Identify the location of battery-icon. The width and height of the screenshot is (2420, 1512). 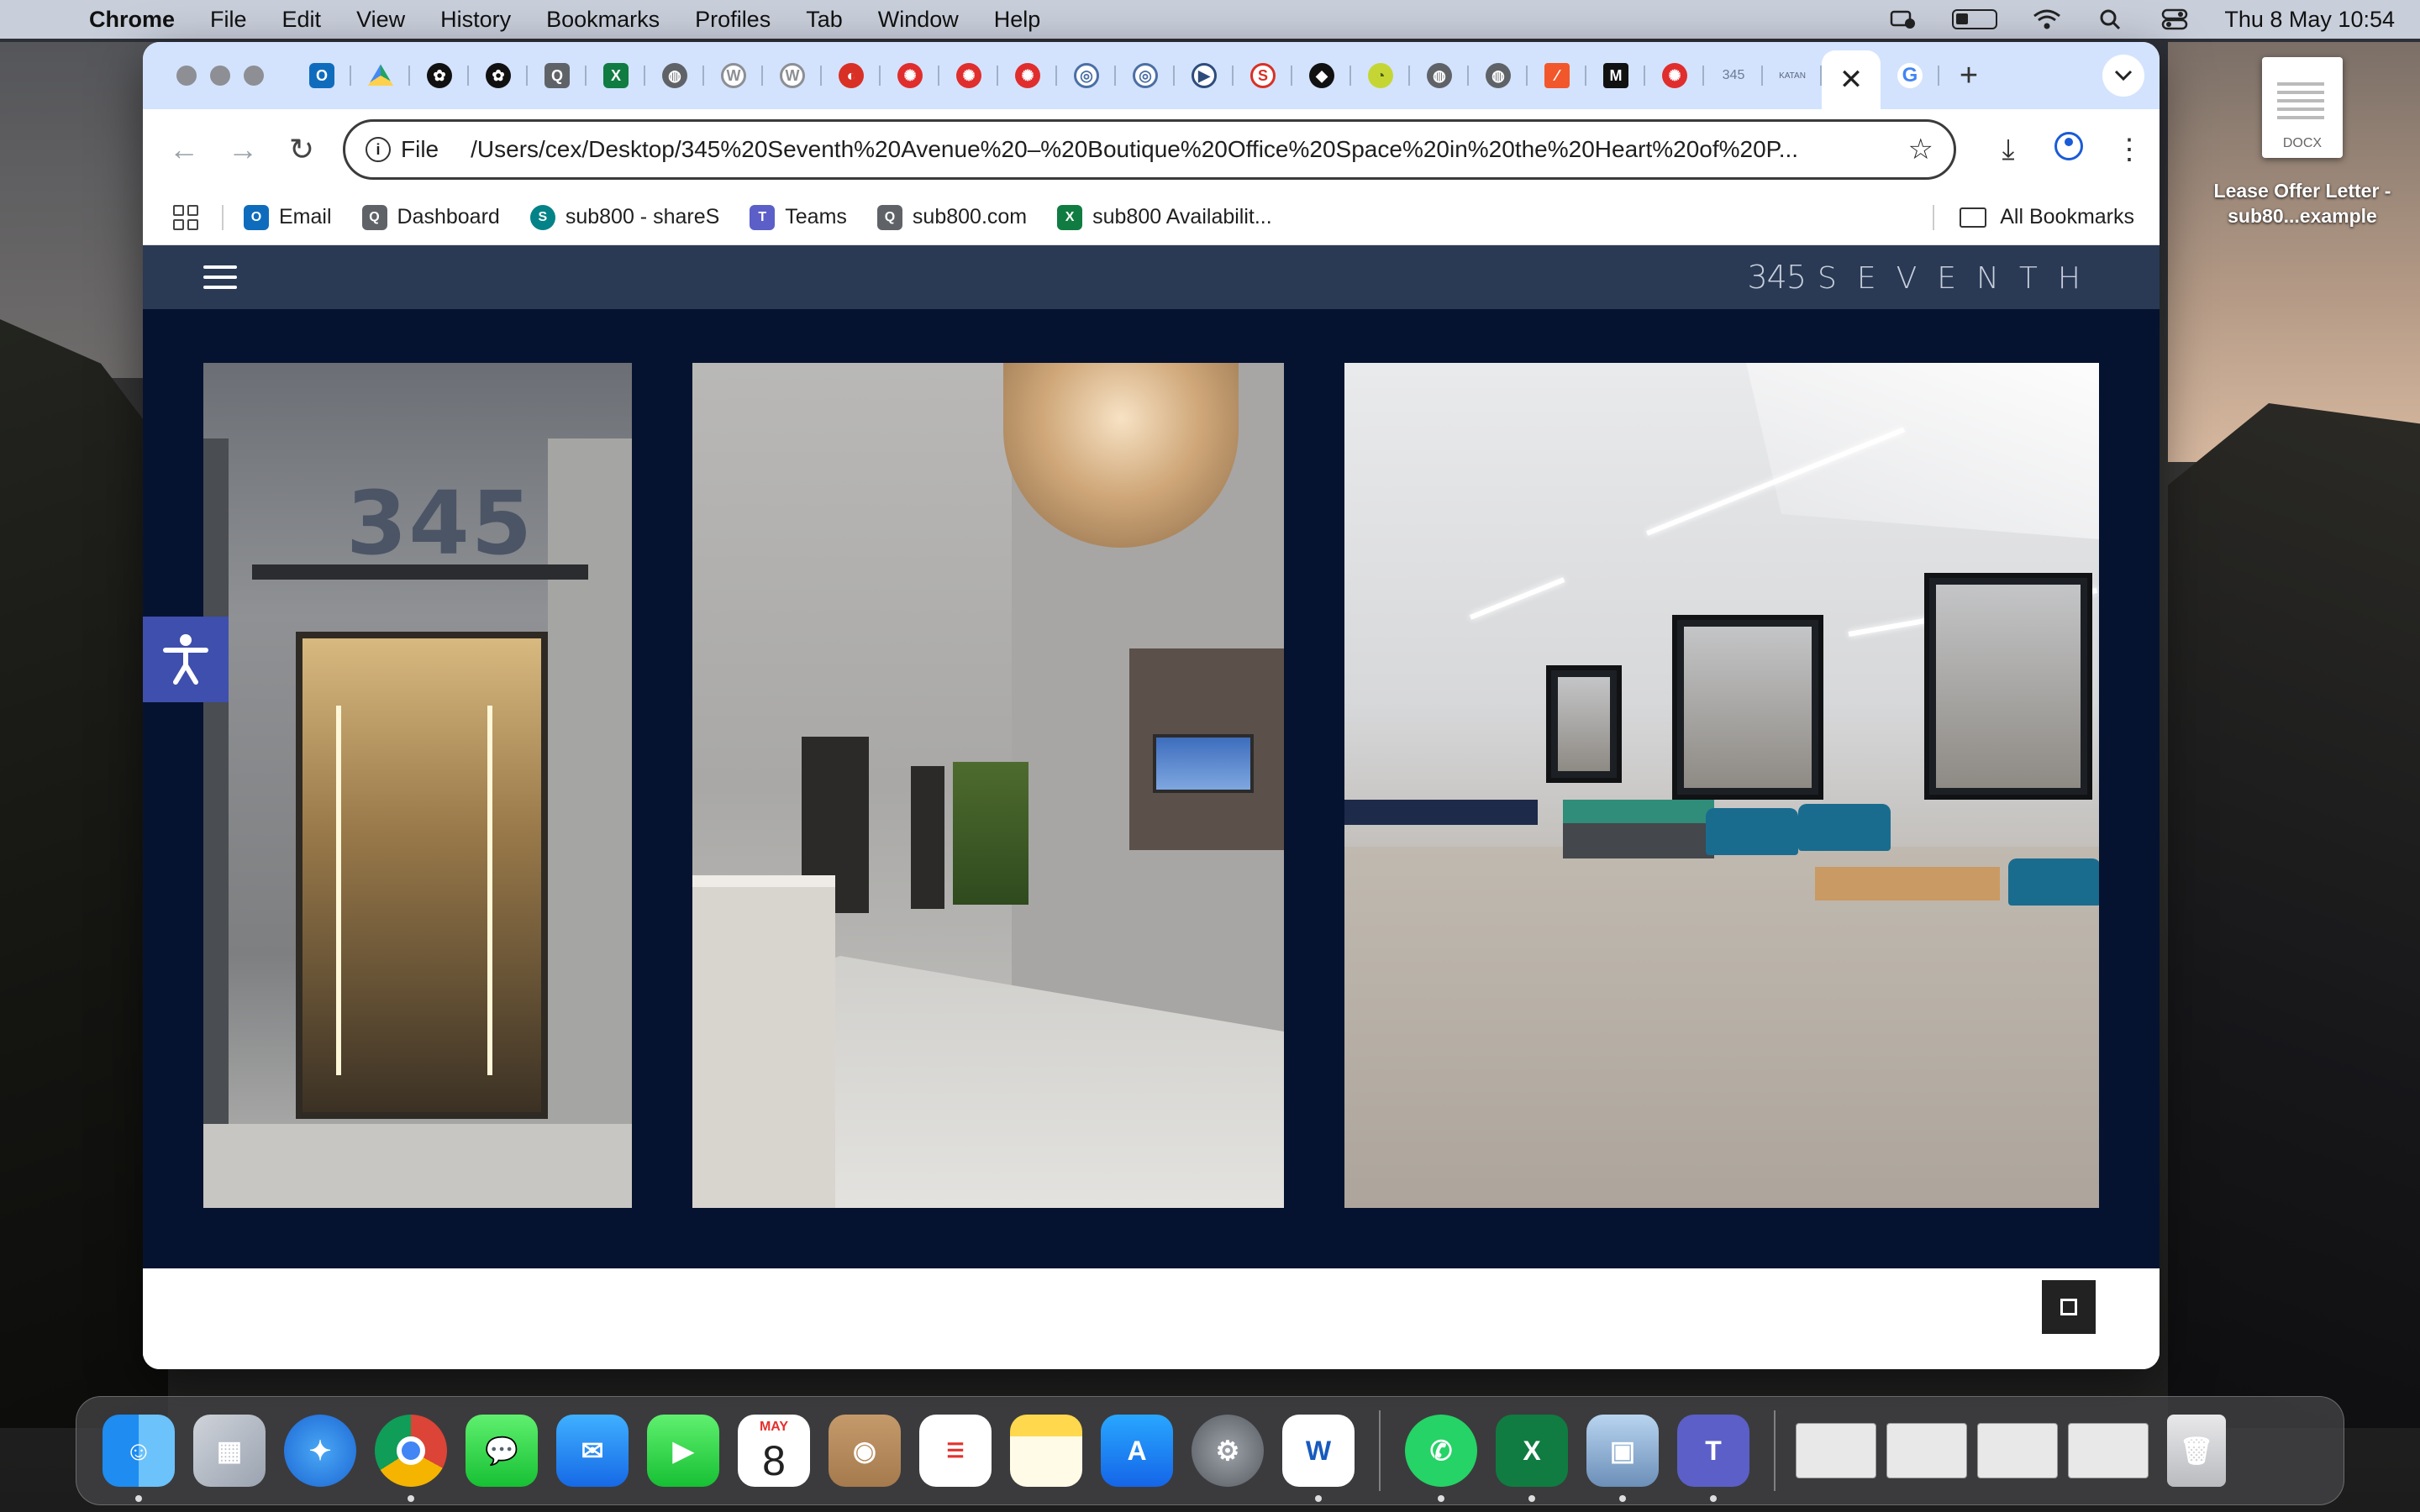
(1975, 19).